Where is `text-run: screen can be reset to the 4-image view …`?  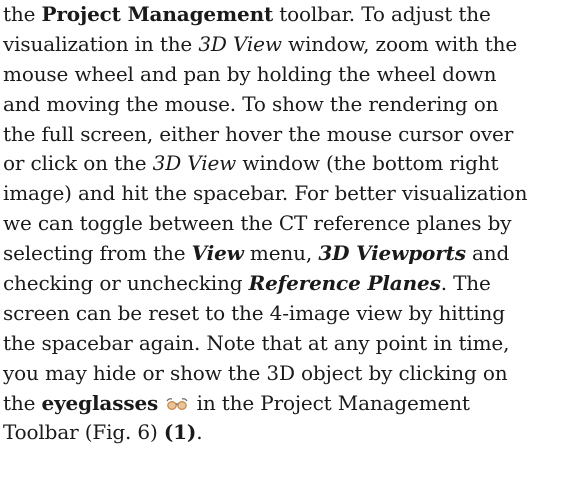 text-run: screen can be reset to the 4-image view … is located at coordinates (254, 312).